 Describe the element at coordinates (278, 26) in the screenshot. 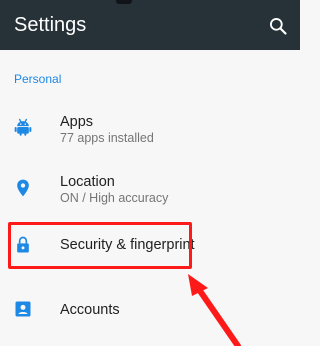

I see `search-icon` at that location.